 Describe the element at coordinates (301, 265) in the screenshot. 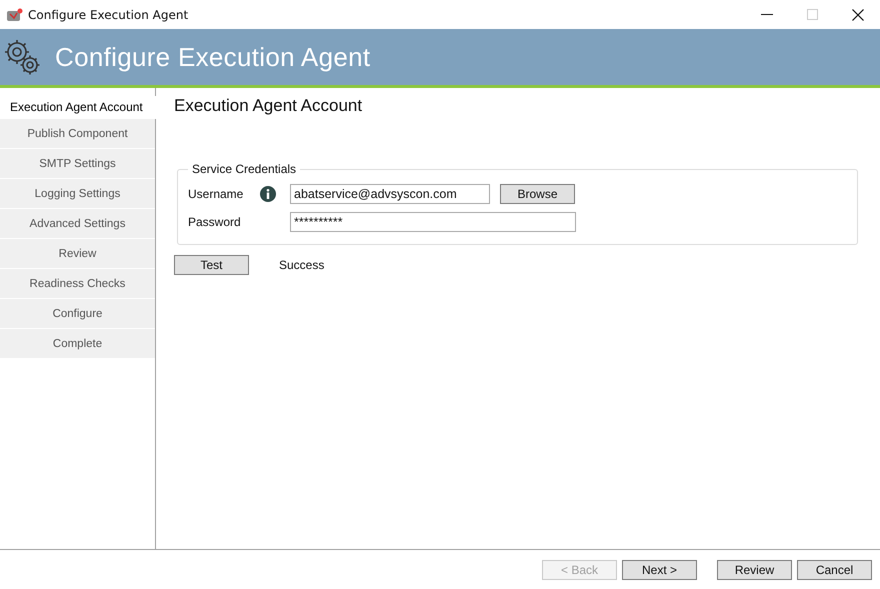

I see `test-result: Success` at that location.